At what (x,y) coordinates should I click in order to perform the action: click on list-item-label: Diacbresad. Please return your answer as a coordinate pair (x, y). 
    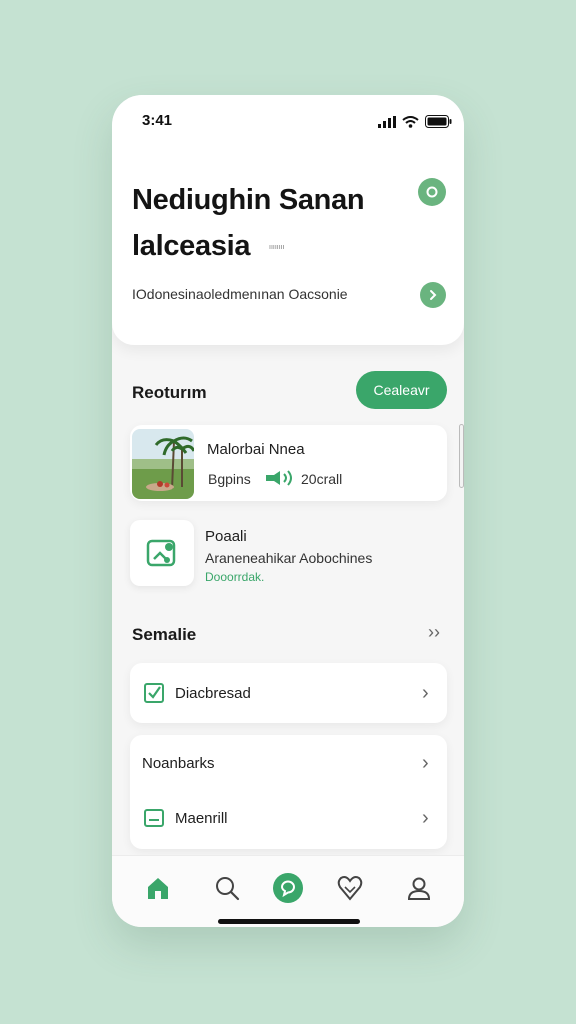
    Looking at the image, I should click on (213, 693).